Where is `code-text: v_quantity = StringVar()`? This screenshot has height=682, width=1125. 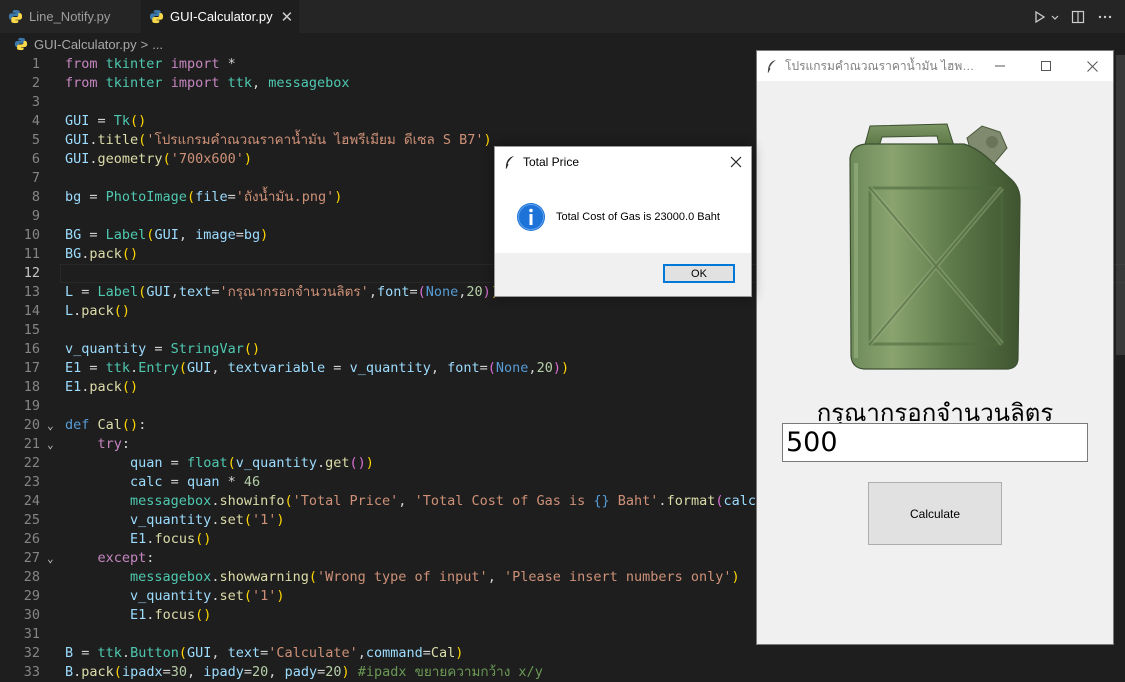
code-text: v_quantity = StringVar() is located at coordinates (163, 349).